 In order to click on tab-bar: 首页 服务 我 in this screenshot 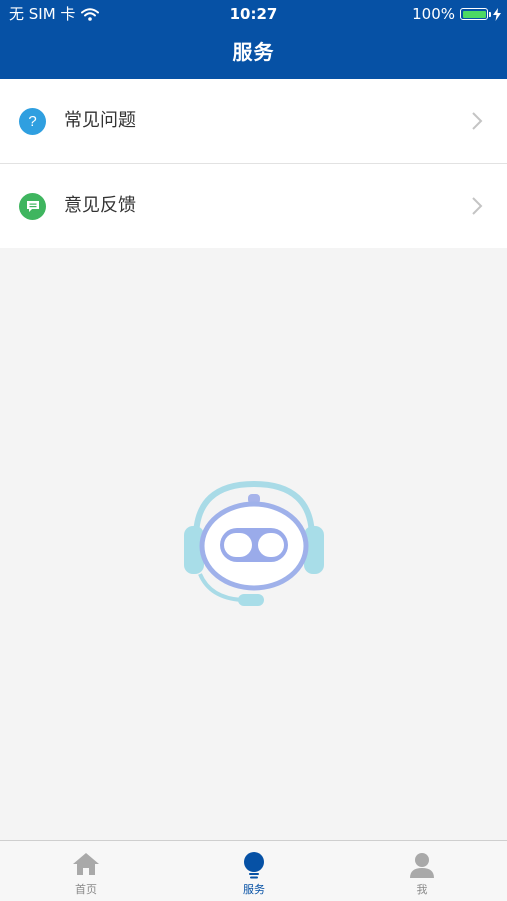, I will do `click(253, 870)`.